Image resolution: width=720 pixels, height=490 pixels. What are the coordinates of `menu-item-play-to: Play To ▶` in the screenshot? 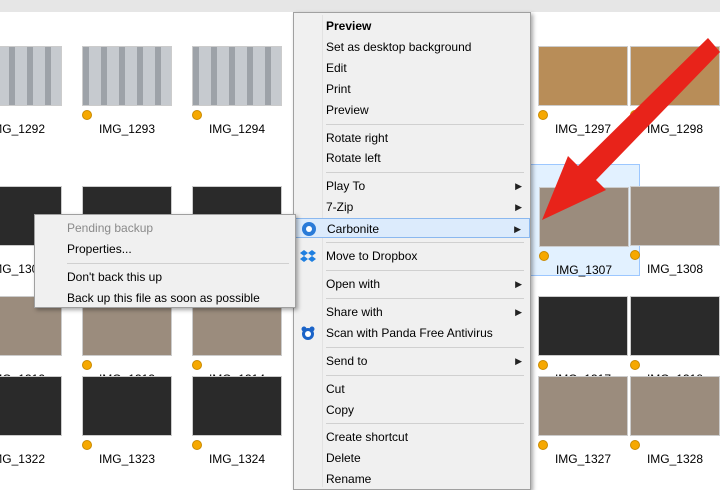 It's located at (412, 186).